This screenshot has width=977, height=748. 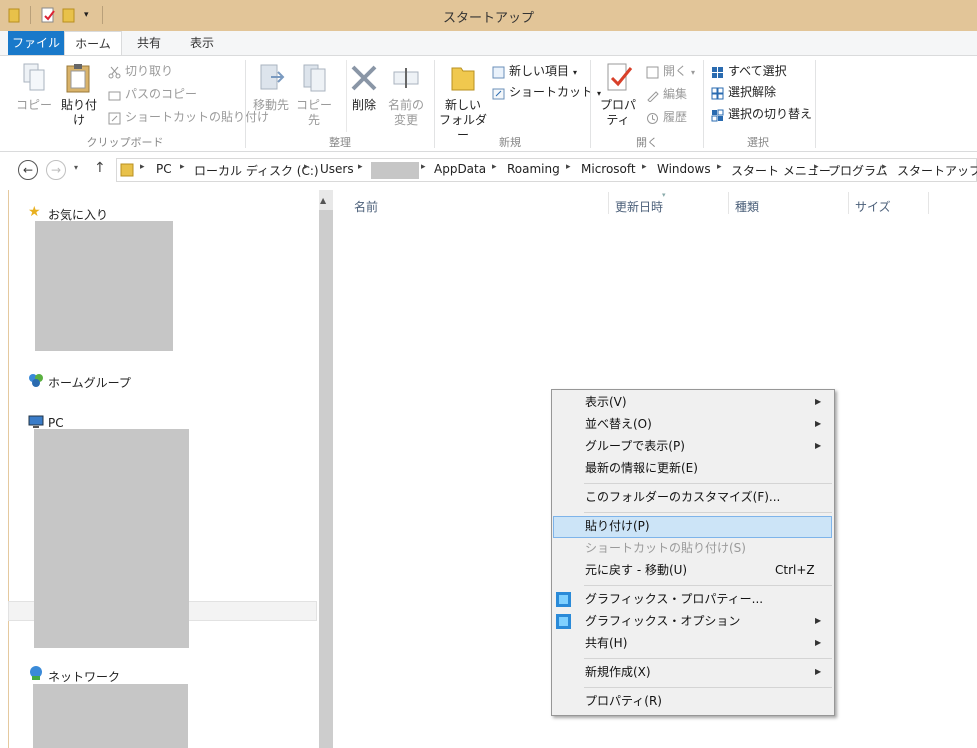 I want to click on paste-button: 貼り付け, so click(x=79, y=113).